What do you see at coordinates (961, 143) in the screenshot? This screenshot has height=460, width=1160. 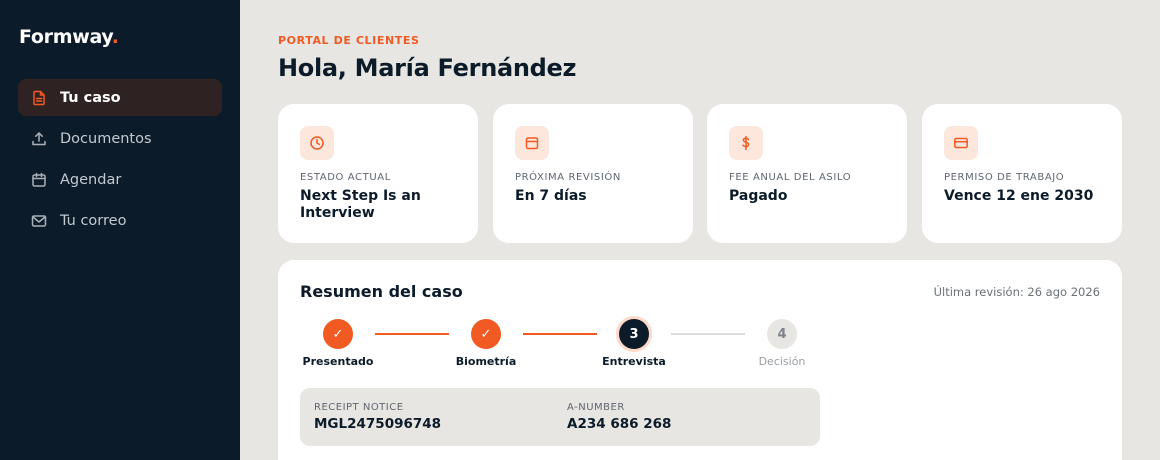 I see `card-icon` at bounding box center [961, 143].